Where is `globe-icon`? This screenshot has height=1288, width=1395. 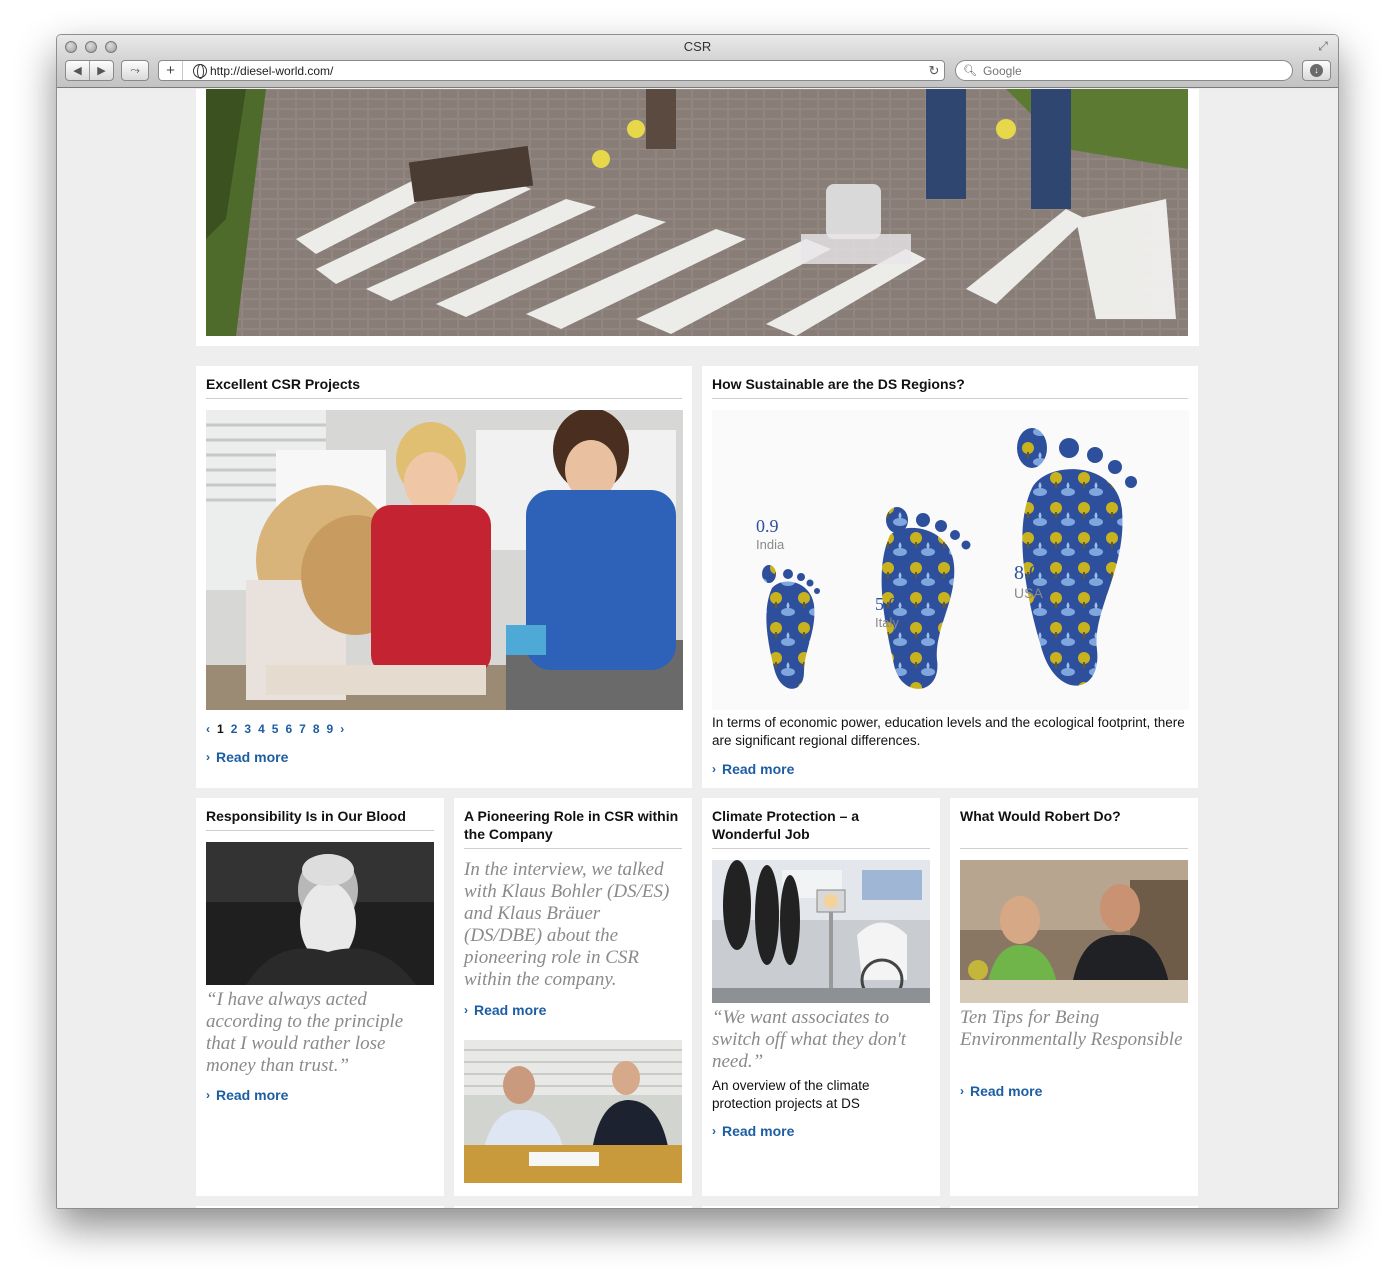
globe-icon is located at coordinates (200, 71).